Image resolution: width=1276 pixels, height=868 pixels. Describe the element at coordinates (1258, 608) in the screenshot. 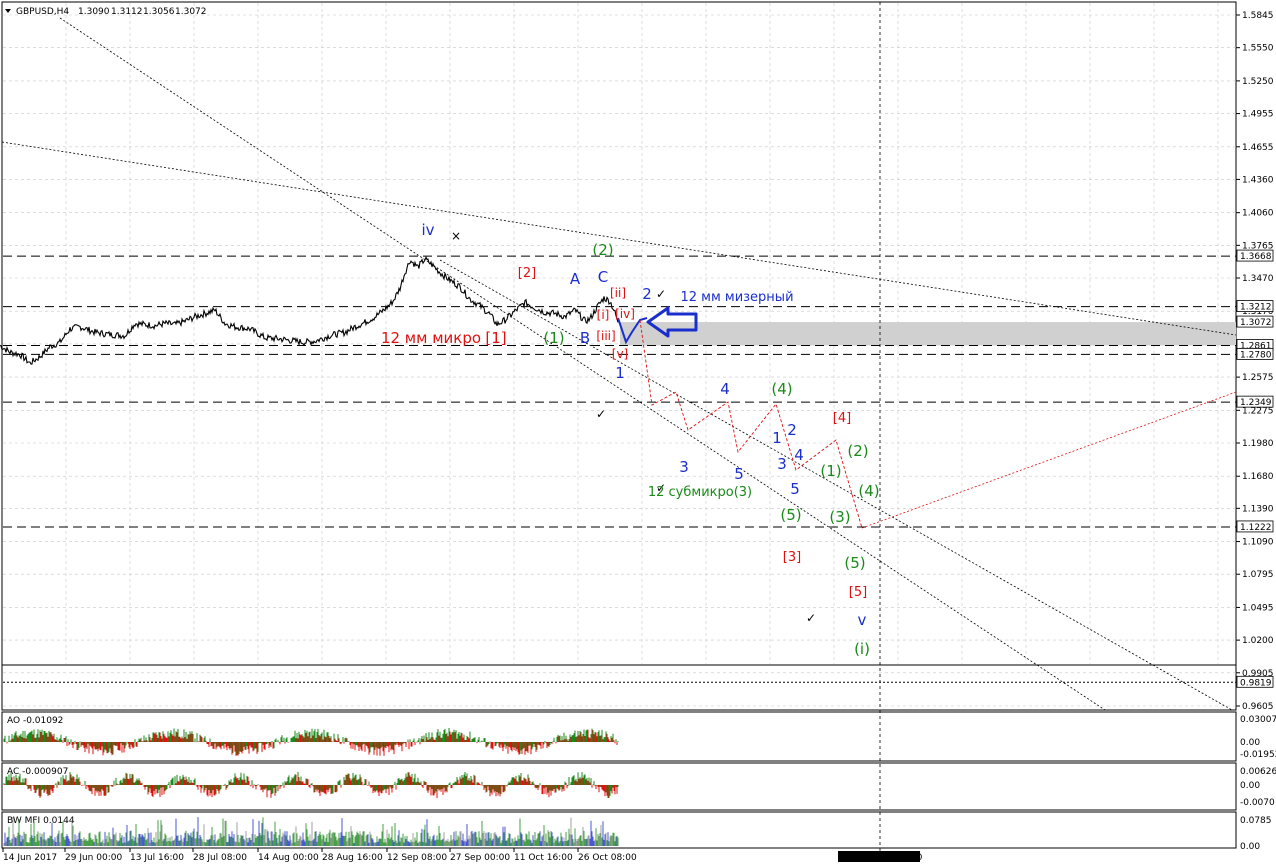

I see `price-tick-label: 1.0495` at that location.